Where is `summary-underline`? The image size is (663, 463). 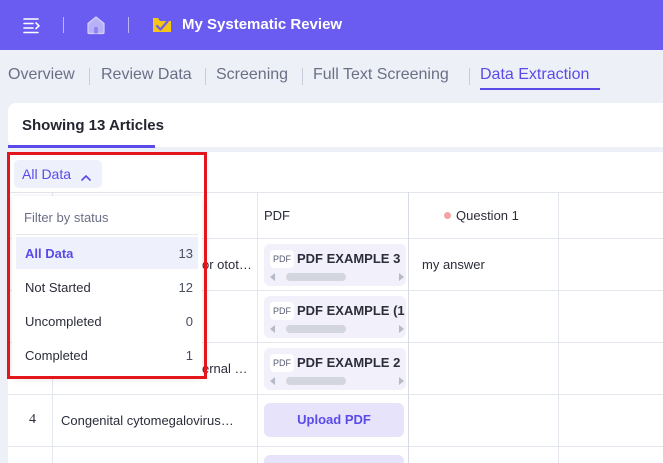
summary-underline is located at coordinates (81, 146).